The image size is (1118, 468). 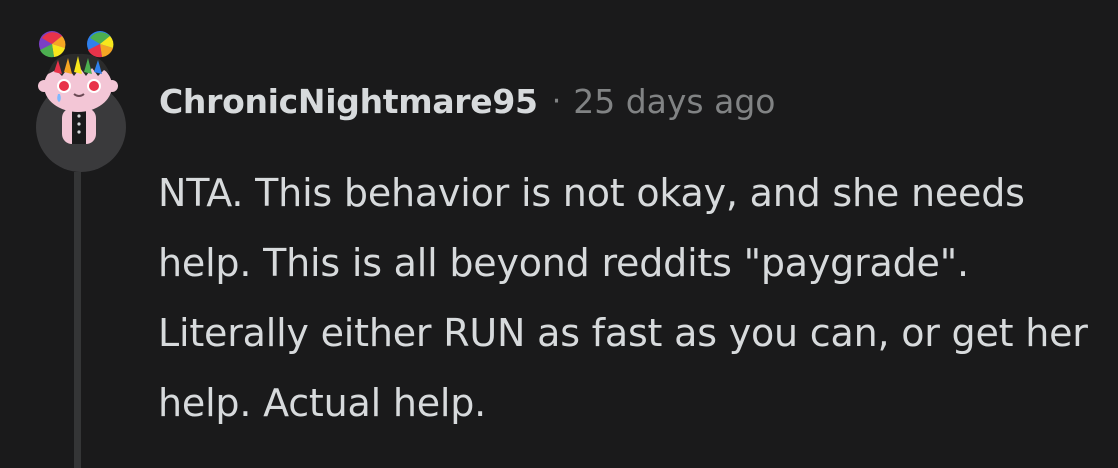 I want to click on thread-collapse-line, so click(x=77, y=320).